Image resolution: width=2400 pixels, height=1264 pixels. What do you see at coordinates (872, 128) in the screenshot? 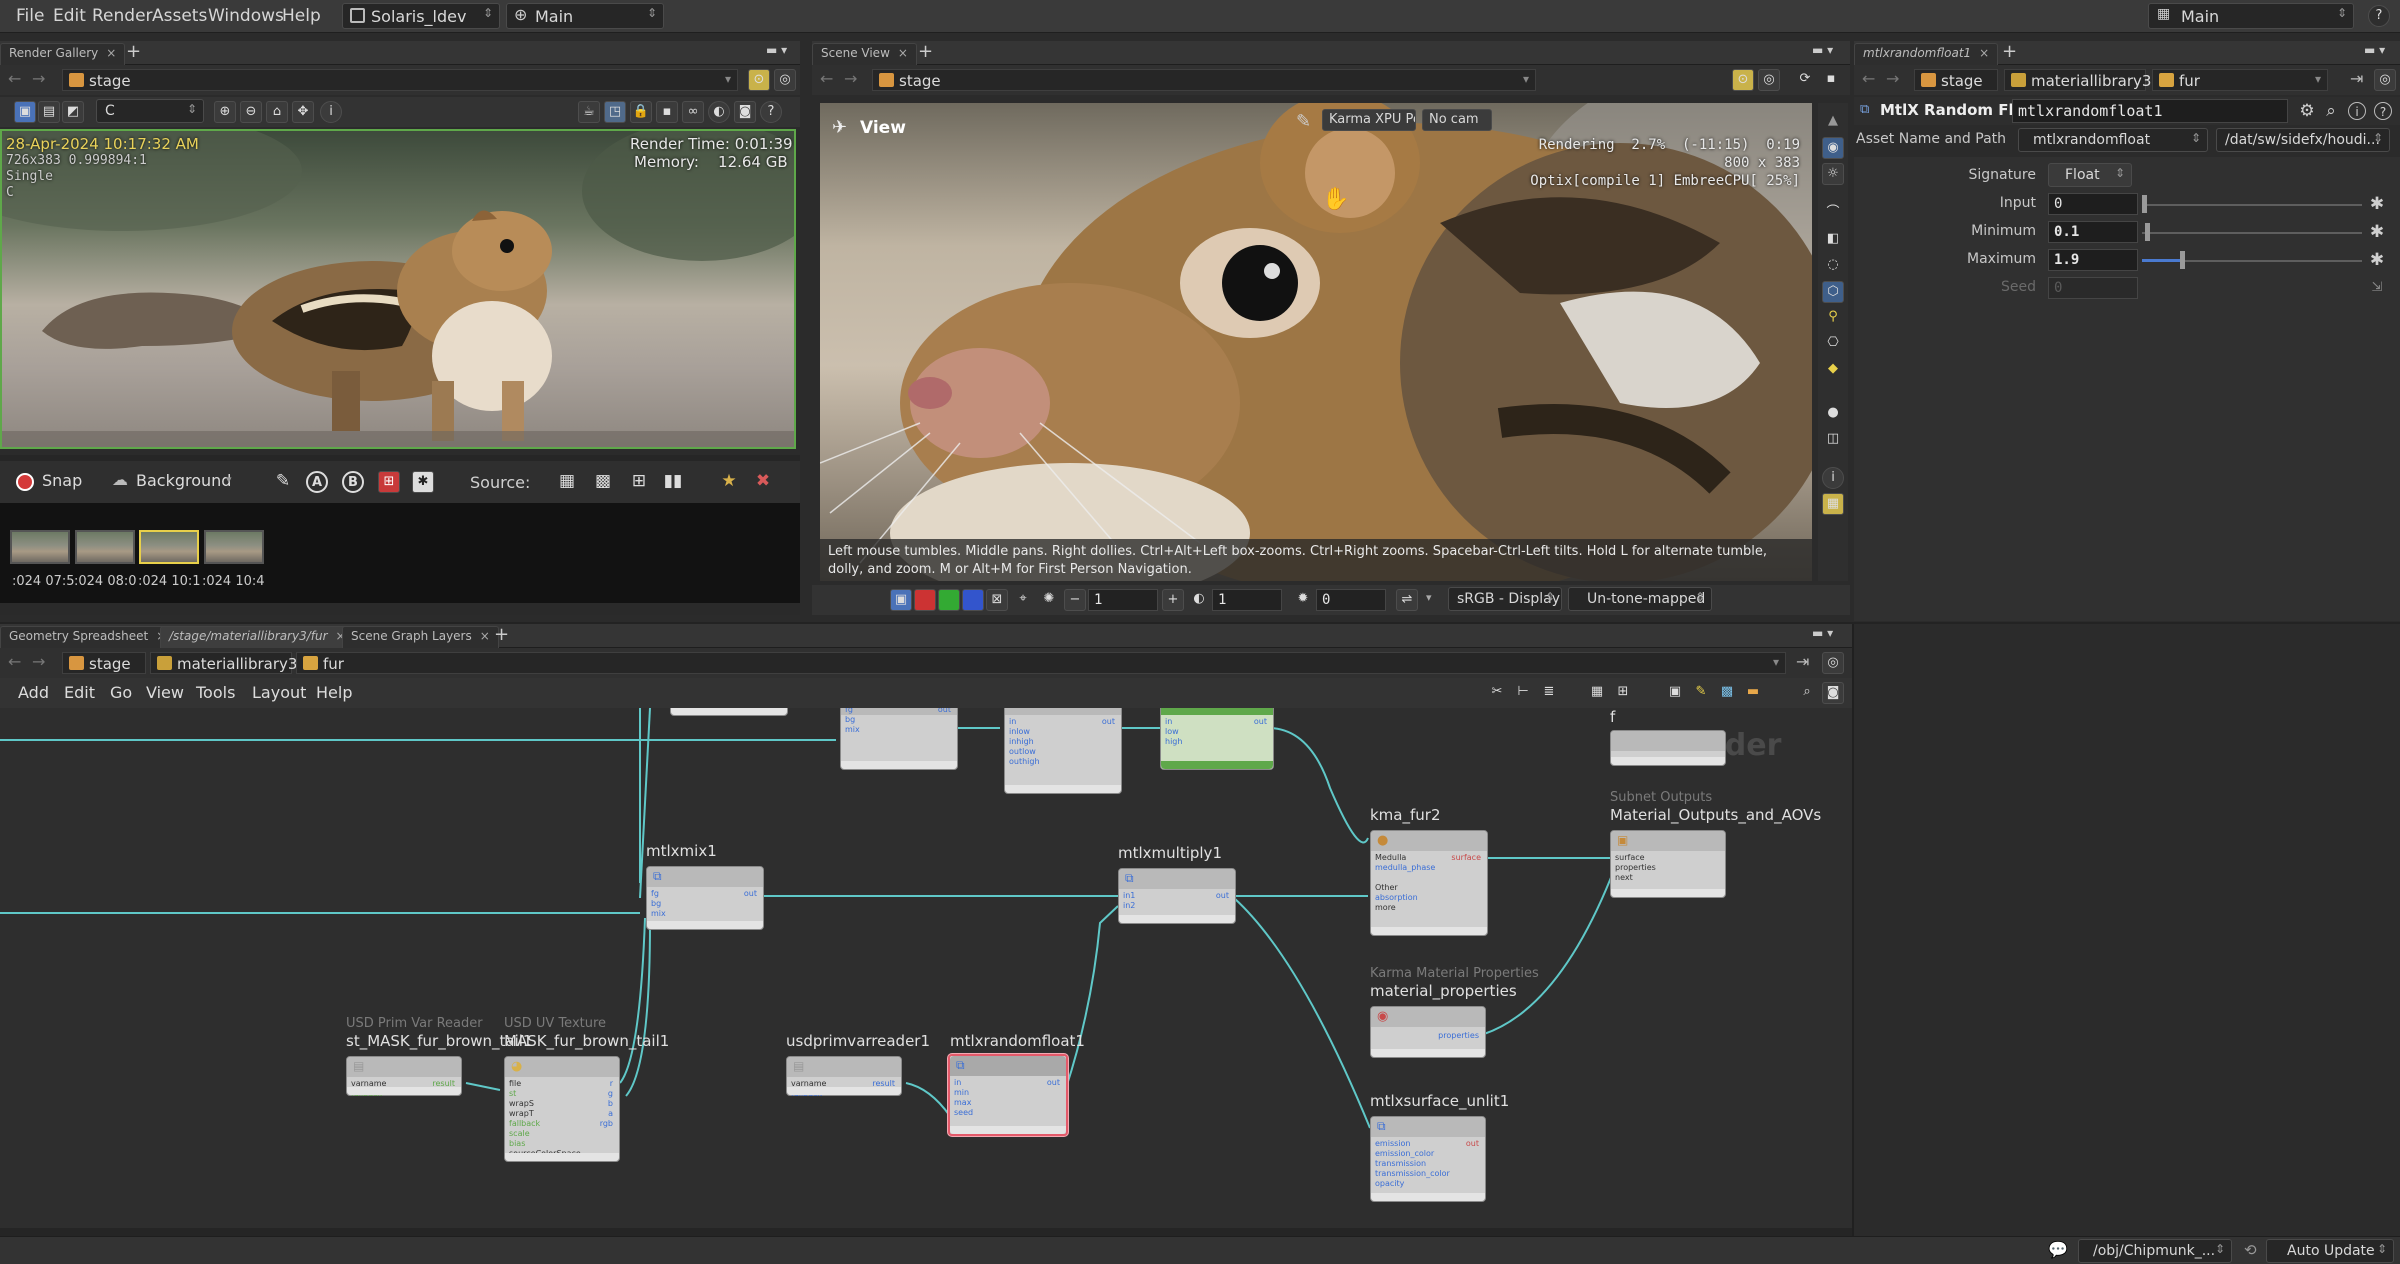
I see `view-menu: ✈ View` at bounding box center [872, 128].